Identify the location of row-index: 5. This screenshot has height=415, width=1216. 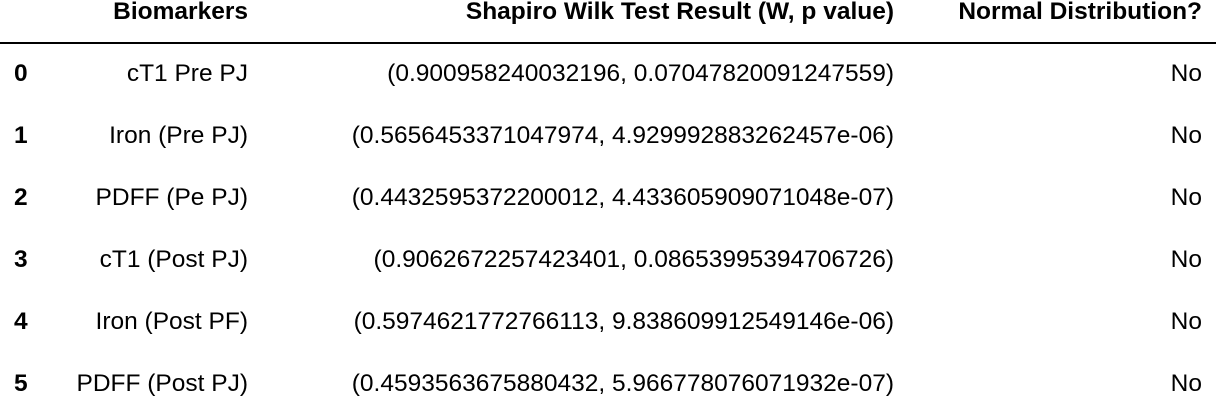
(21, 383).